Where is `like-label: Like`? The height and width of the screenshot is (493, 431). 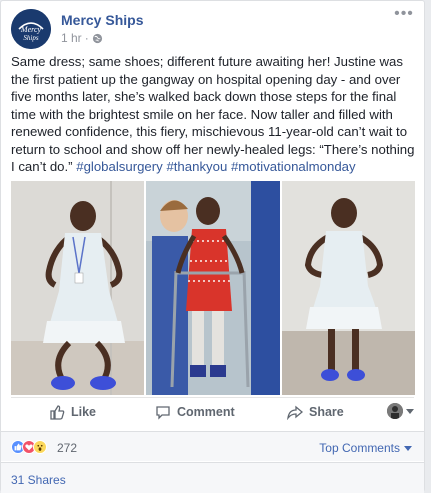
like-label: Like is located at coordinates (84, 412).